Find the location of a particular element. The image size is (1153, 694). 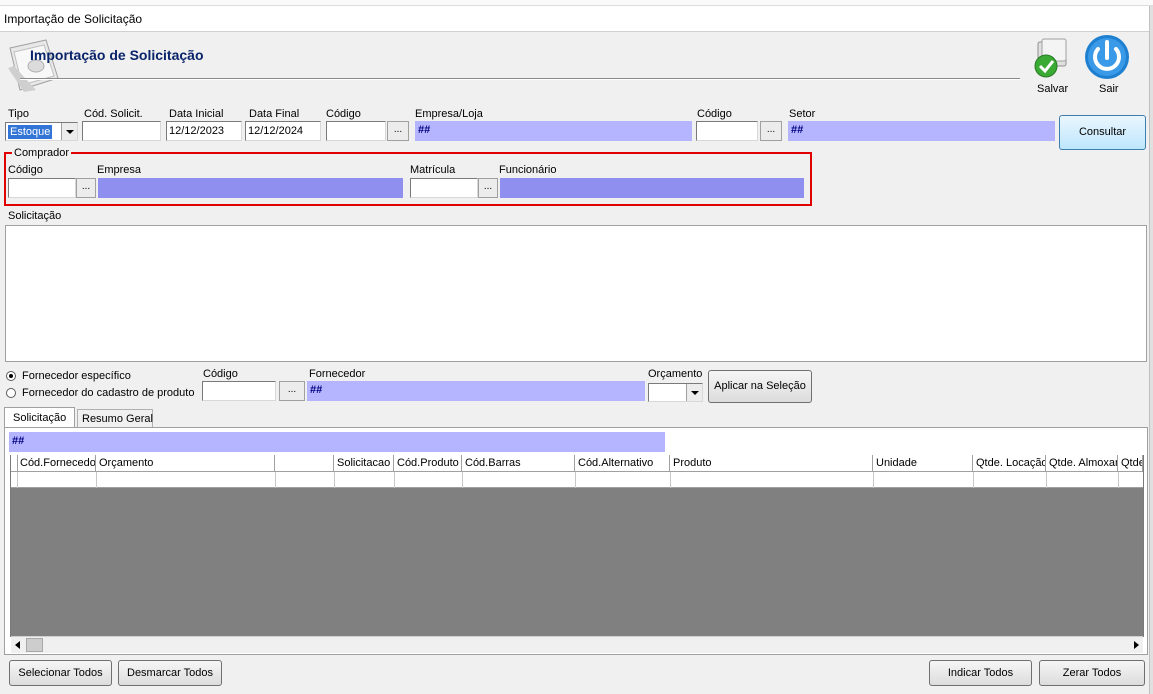

tab-resumo-geral: Resumo Geral is located at coordinates (115, 418).